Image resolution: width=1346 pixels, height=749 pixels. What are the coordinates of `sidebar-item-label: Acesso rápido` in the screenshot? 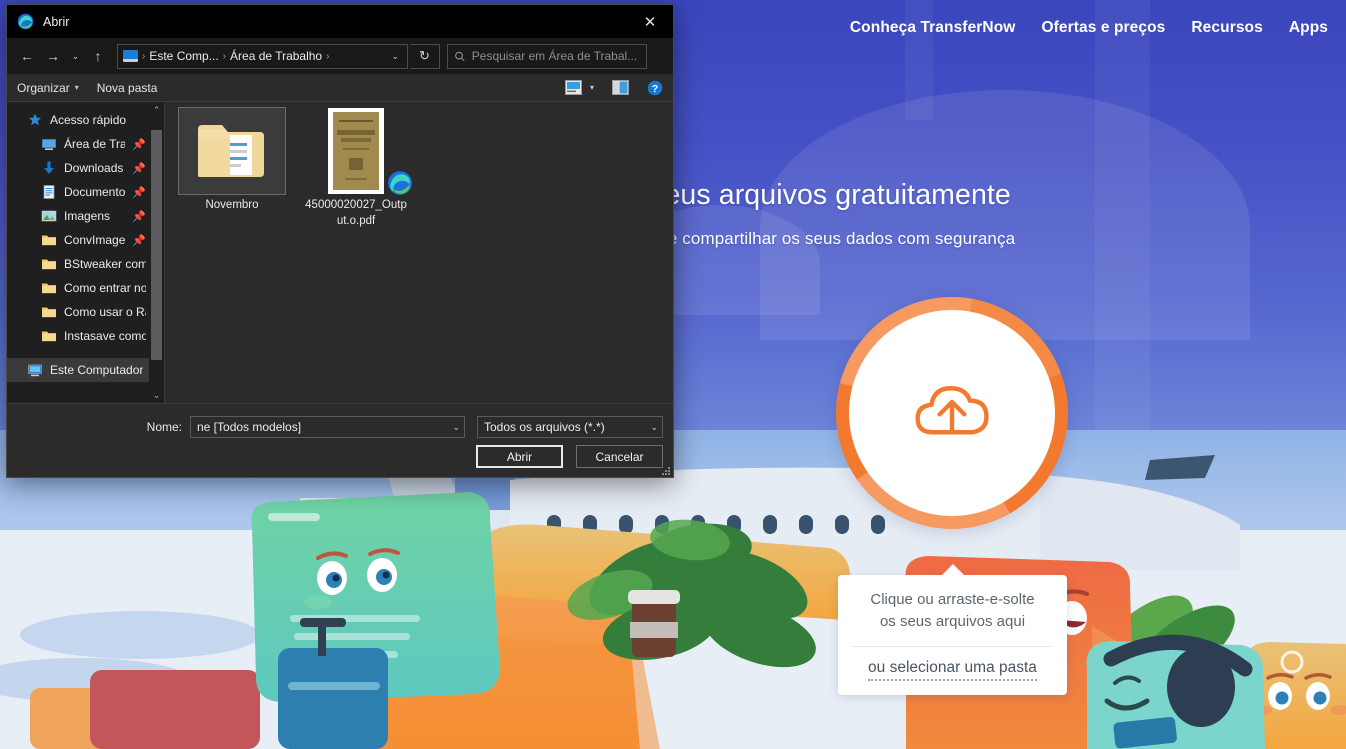 It's located at (88, 120).